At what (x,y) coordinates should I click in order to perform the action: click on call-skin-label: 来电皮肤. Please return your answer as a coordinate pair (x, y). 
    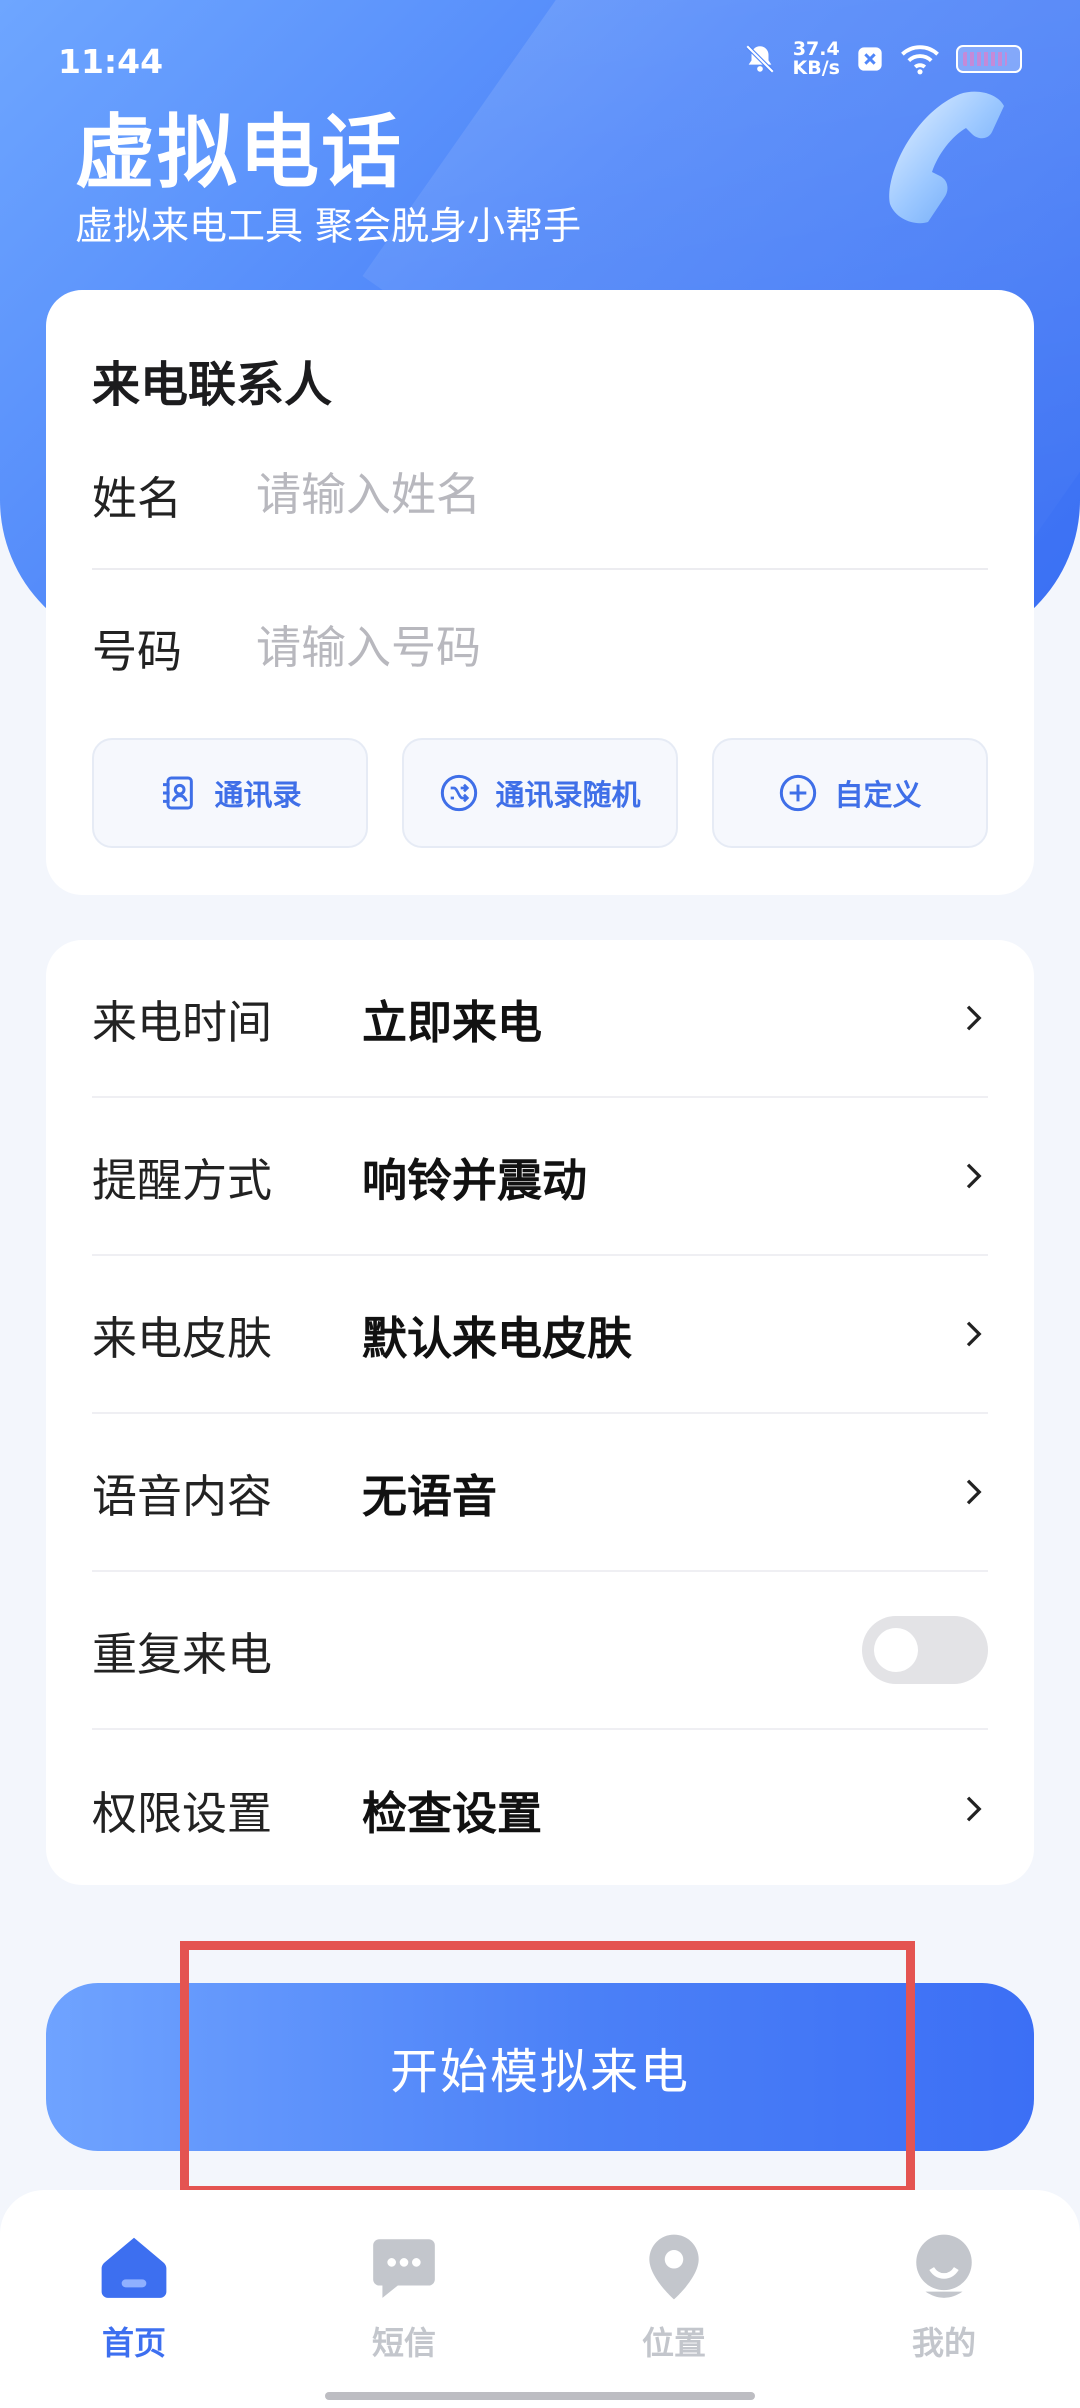
    Looking at the image, I should click on (182, 1338).